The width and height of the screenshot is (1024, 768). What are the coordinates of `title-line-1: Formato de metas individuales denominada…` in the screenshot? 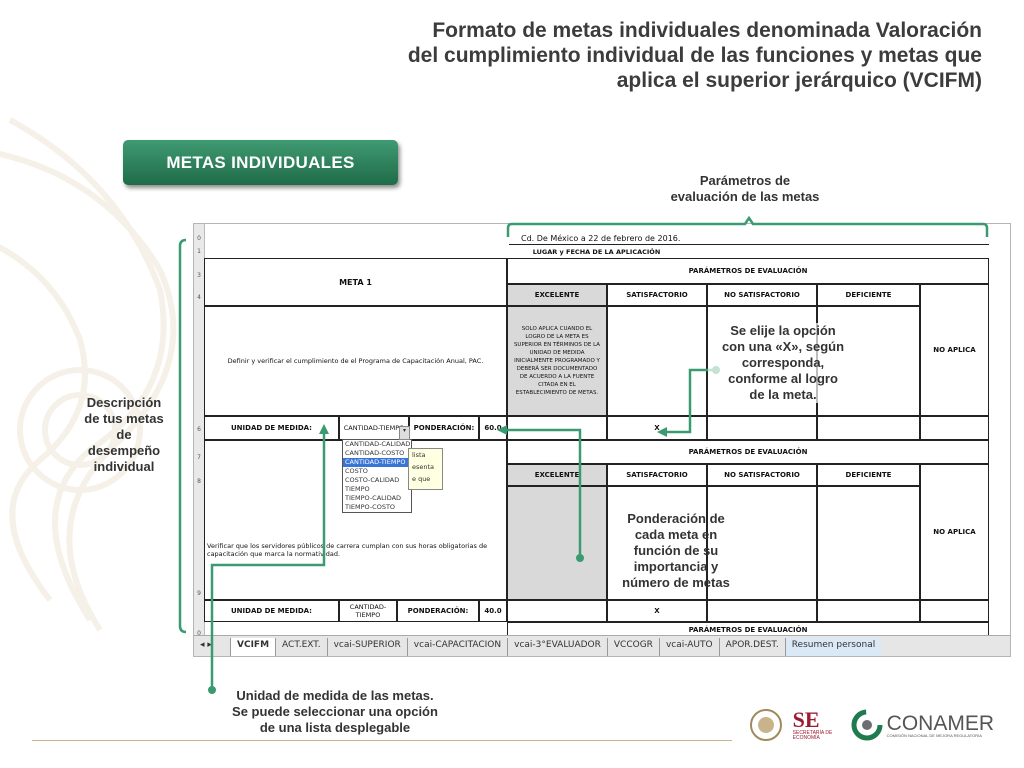 It's located at (707, 30).